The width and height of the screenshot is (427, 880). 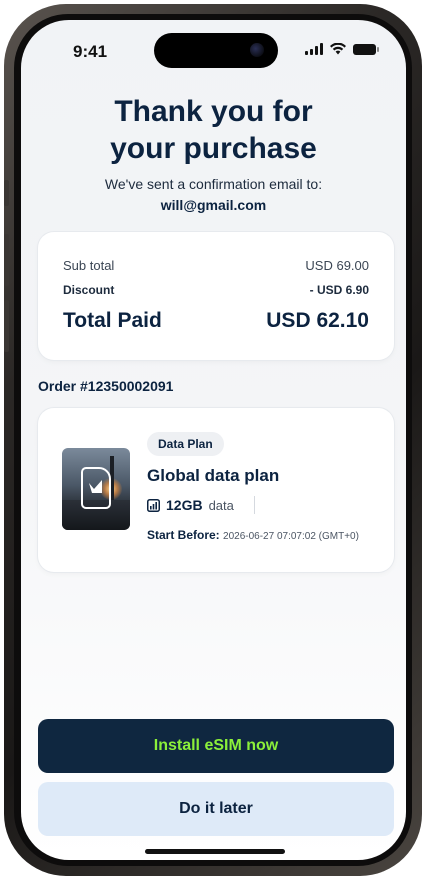 What do you see at coordinates (216, 321) in the screenshot?
I see `total-row: Total Paid USD 62.10` at bounding box center [216, 321].